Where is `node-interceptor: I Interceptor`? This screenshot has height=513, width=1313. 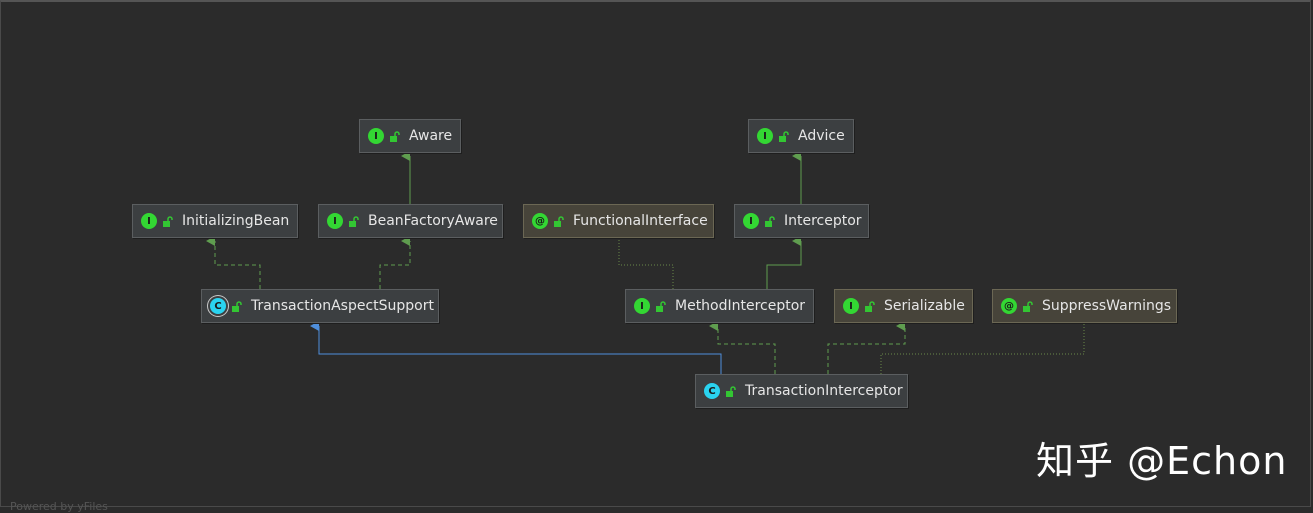
node-interceptor: I Interceptor is located at coordinates (801, 221).